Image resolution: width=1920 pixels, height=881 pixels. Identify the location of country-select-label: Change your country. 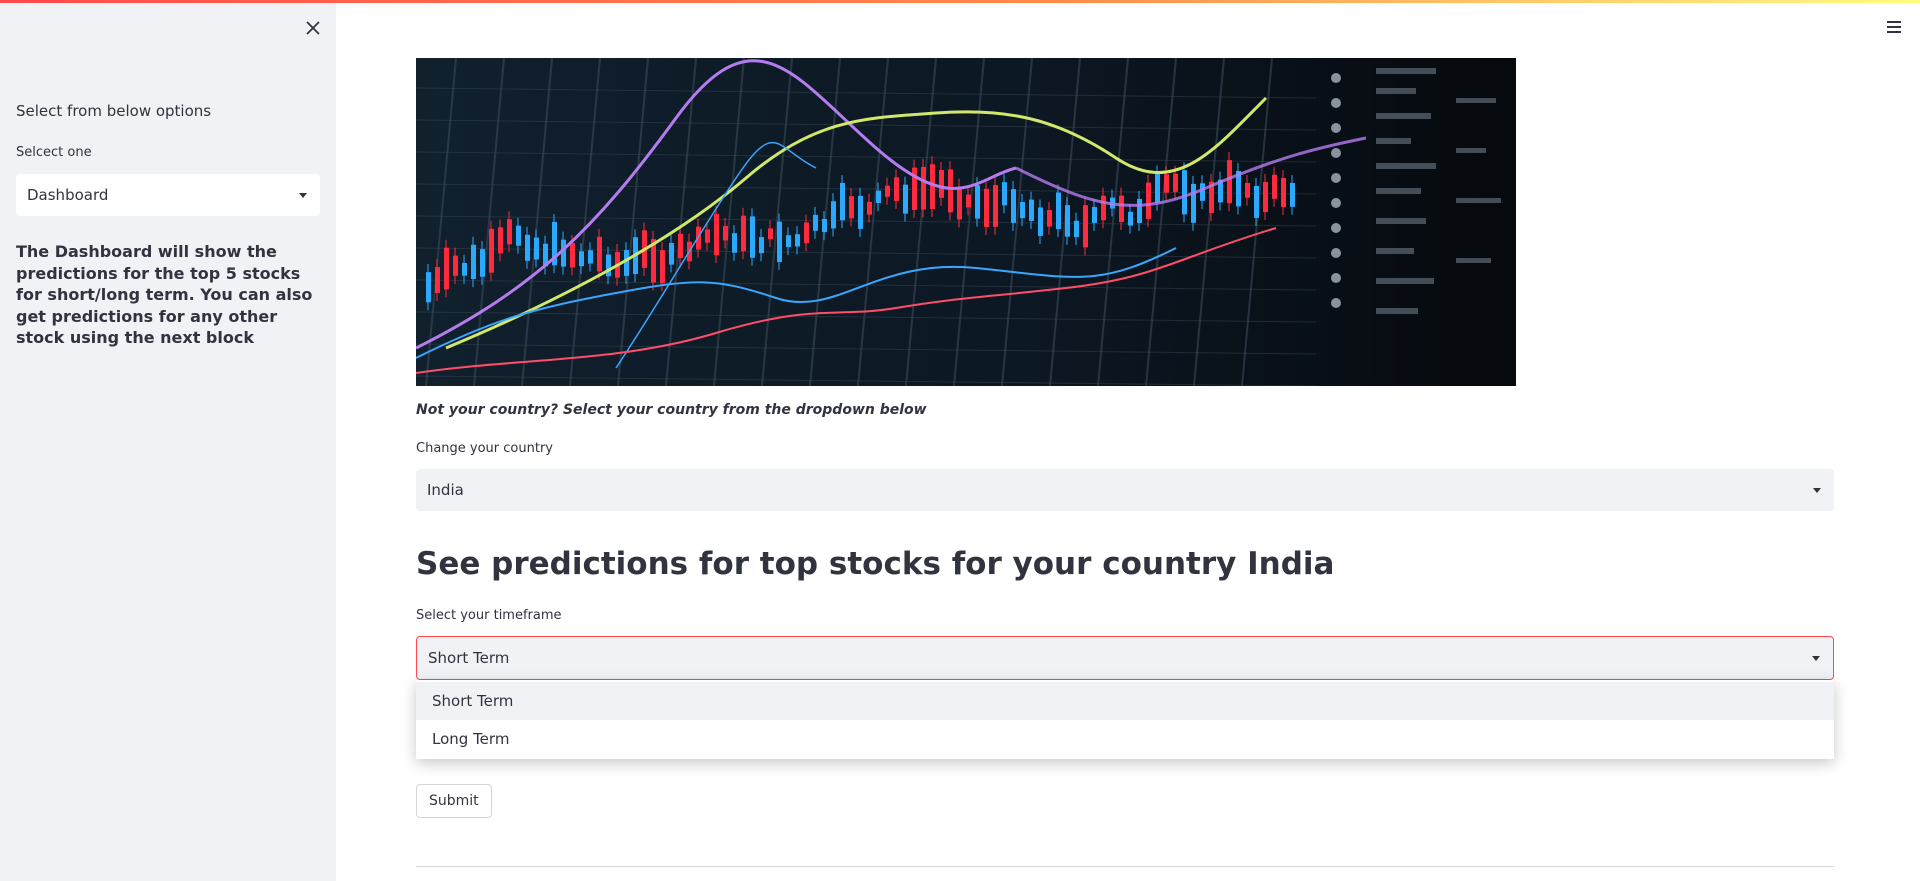
(484, 448).